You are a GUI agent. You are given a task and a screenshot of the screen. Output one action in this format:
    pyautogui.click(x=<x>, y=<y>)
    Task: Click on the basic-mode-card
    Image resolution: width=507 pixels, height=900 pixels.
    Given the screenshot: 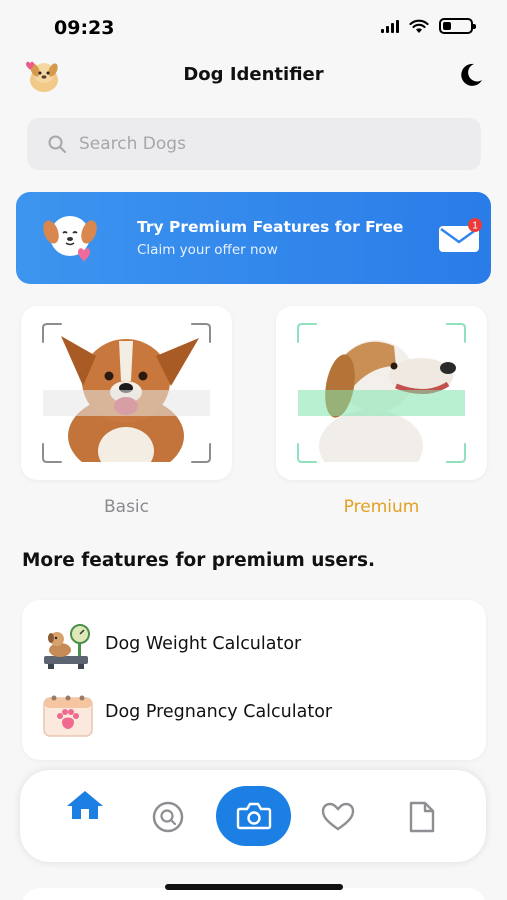 What is the action you would take?
    pyautogui.click(x=126, y=393)
    